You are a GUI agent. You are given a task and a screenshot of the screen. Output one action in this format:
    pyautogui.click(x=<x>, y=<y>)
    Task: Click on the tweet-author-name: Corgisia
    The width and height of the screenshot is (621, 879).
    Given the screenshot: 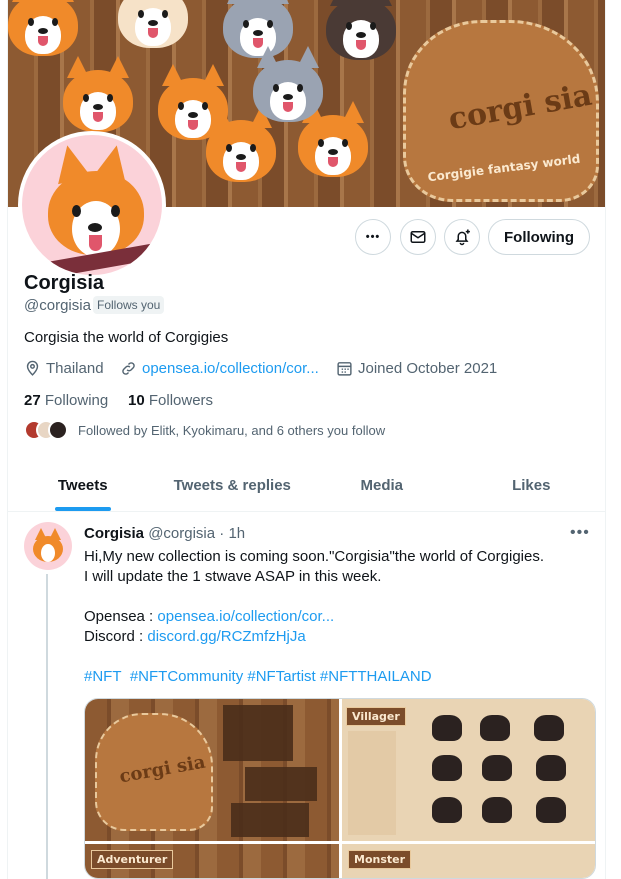 What is the action you would take?
    pyautogui.click(x=114, y=533)
    